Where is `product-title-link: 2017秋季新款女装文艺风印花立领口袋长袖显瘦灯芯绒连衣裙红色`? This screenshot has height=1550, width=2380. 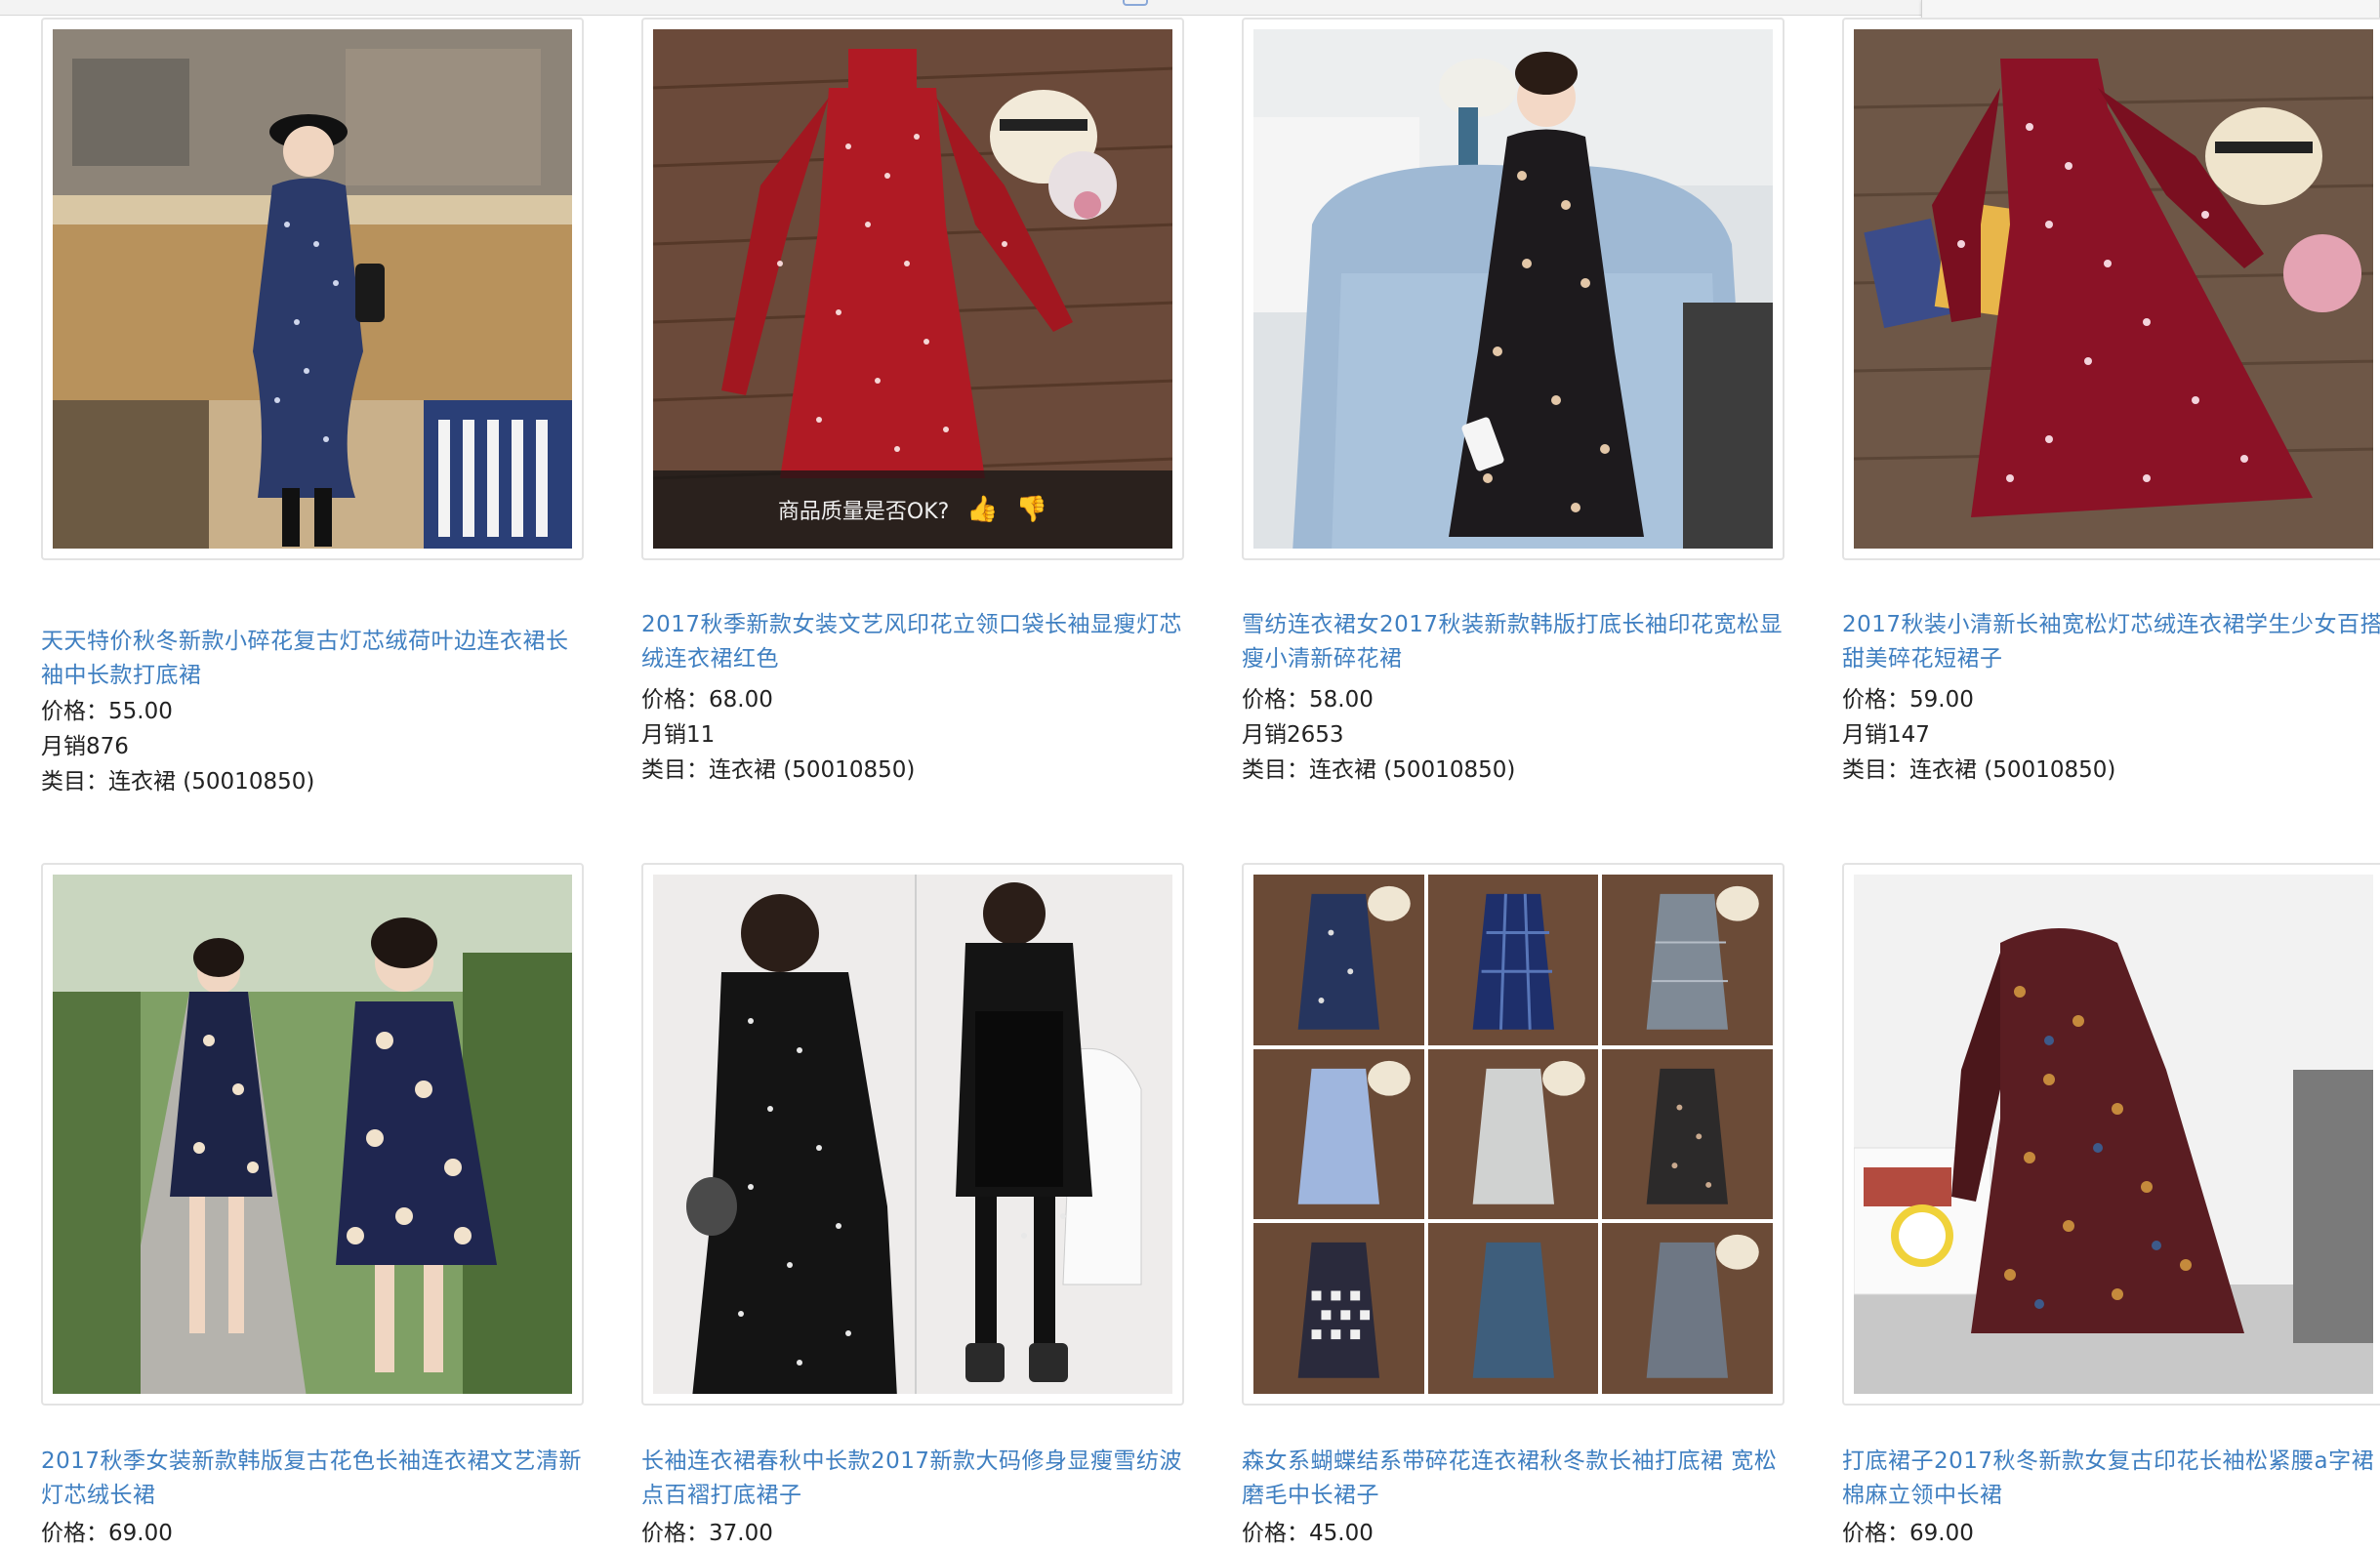 product-title-link: 2017秋季新款女装文艺风印花立领口袋长袖显瘦灯芯绒连衣裙红色 is located at coordinates (914, 642).